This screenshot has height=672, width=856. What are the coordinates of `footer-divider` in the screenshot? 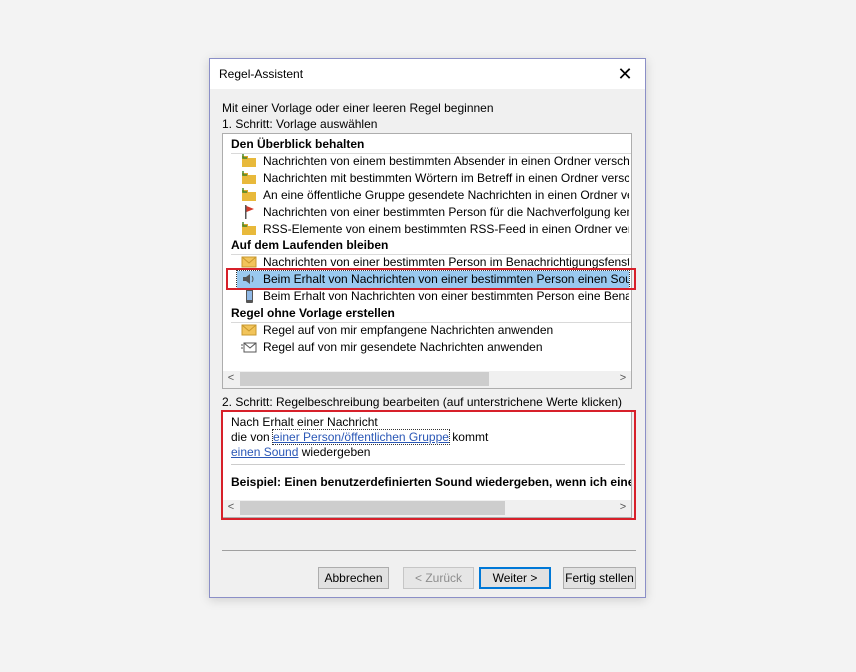 It's located at (429, 550).